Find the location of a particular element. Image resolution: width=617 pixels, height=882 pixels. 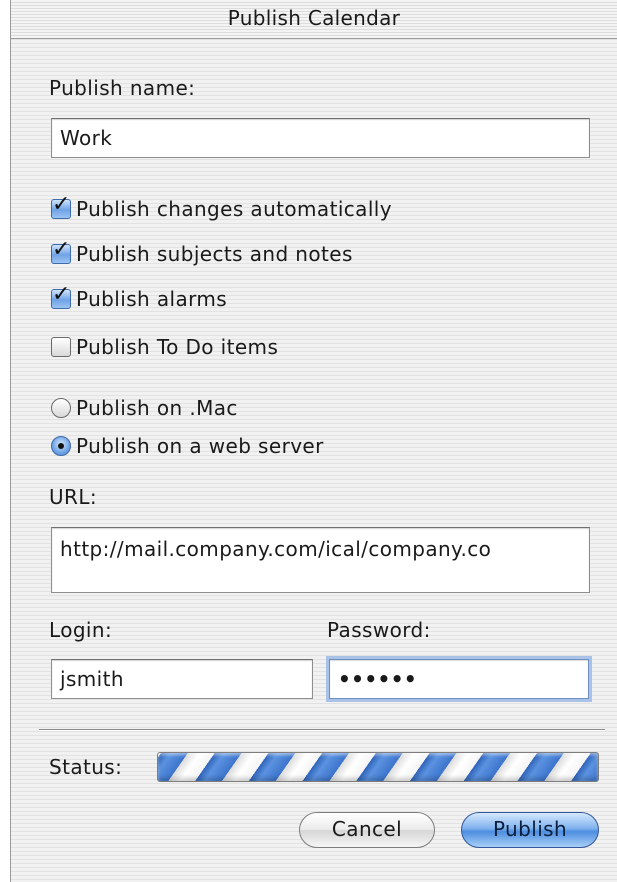

separator is located at coordinates (322, 730).